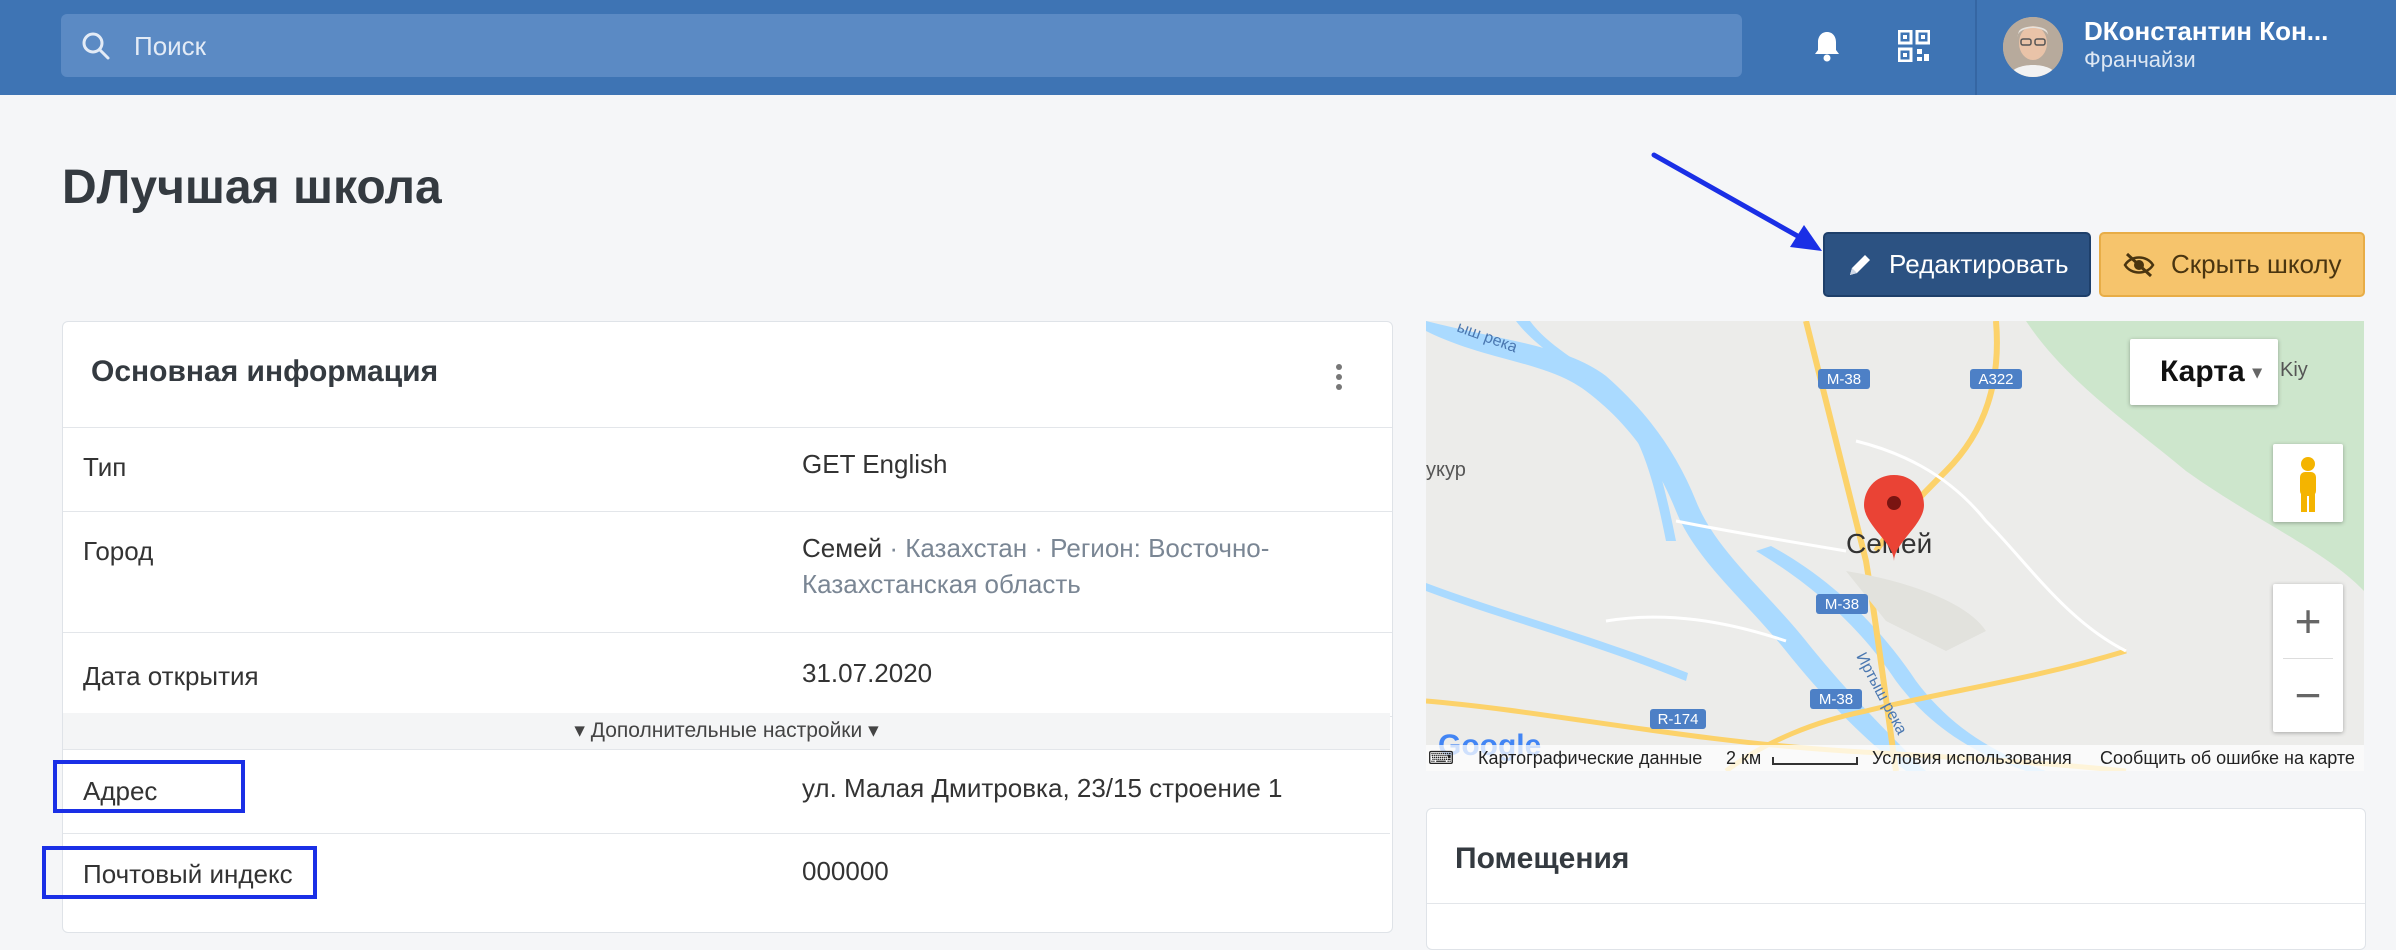  I want to click on map-region-label: Kiy, so click(2294, 370).